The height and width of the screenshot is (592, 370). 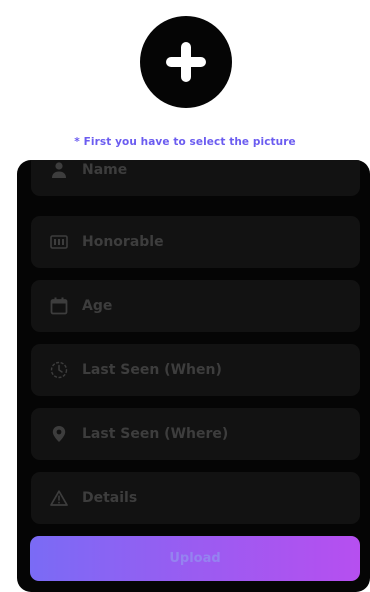 I want to click on last-seen-when-field: Last Seen (When), so click(x=195, y=370).